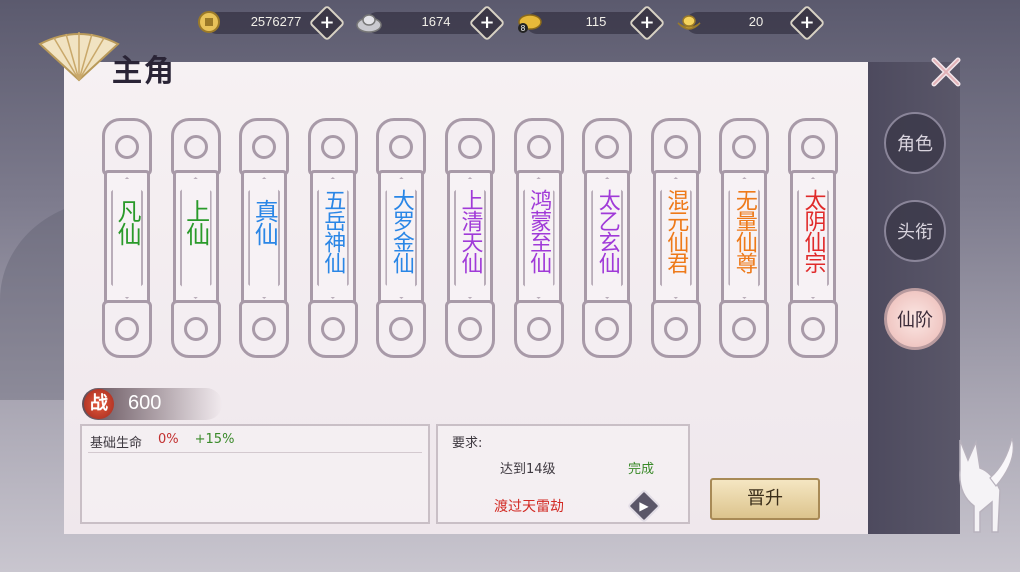 This screenshot has width=1020, height=572. What do you see at coordinates (333, 231) in the screenshot?
I see `rank-label: 五岳神仙` at bounding box center [333, 231].